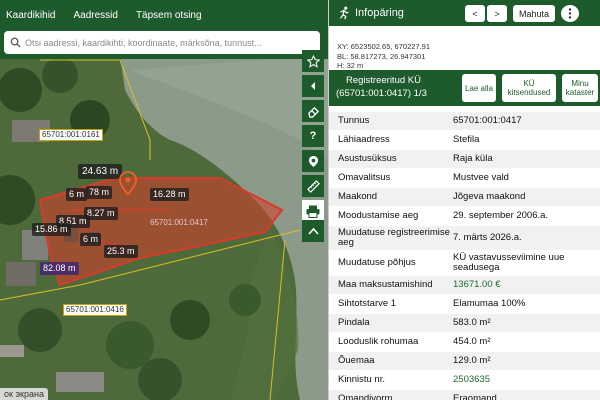 This screenshot has width=600, height=400. Describe the element at coordinates (489, 303) in the screenshot. I see `attribute-value: Elamumaa 100%` at that location.